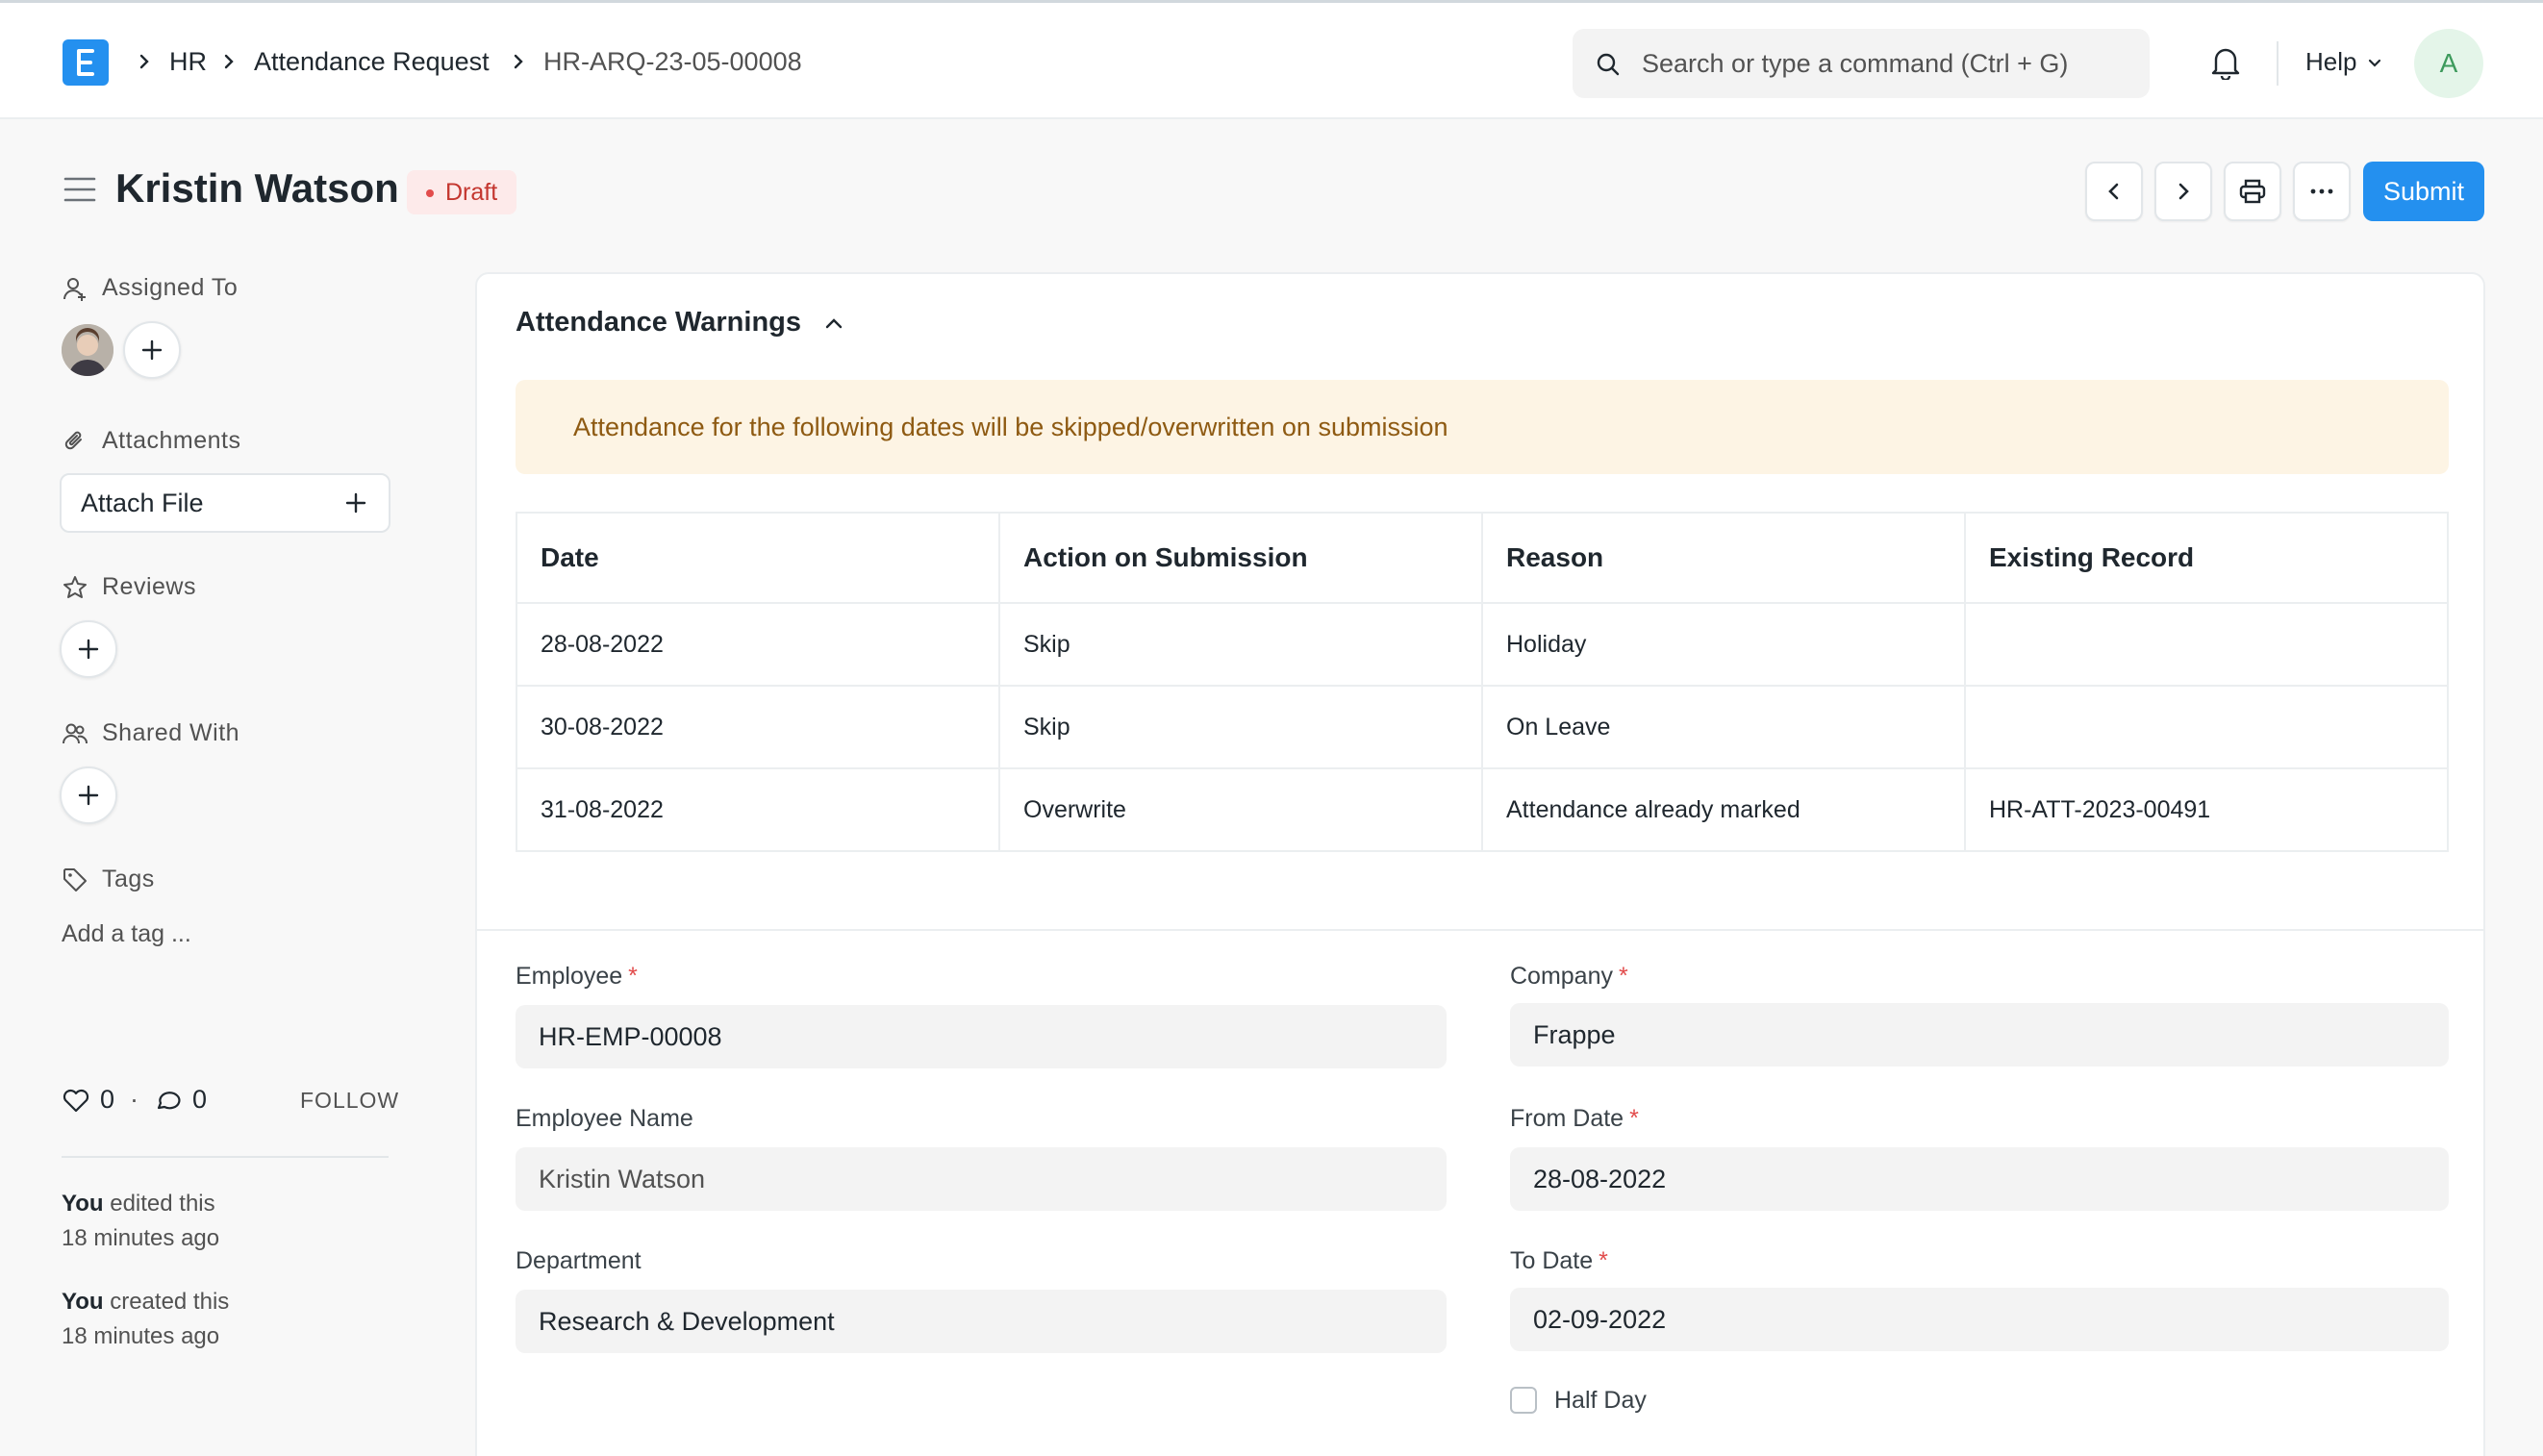 Image resolution: width=2543 pixels, height=1456 pixels. What do you see at coordinates (604, 1118) in the screenshot?
I see `employee-name-label: Employee Name` at bounding box center [604, 1118].